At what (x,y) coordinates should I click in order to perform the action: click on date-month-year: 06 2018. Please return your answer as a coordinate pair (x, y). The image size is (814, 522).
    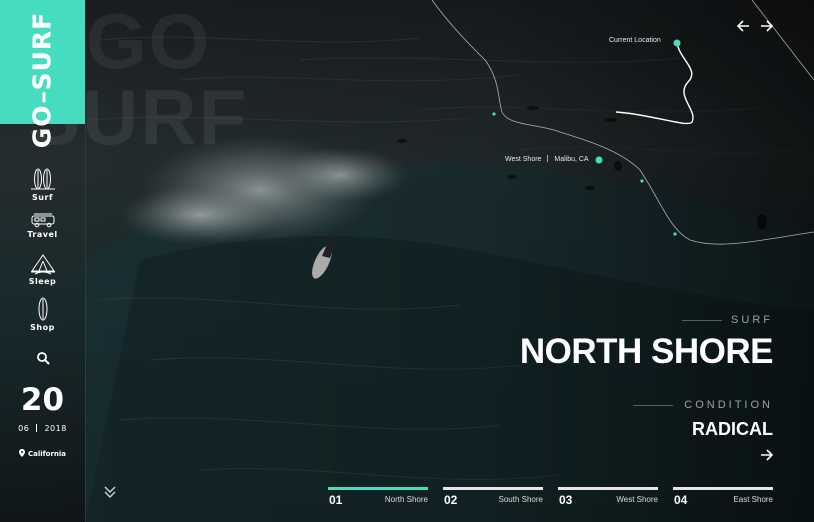
    Looking at the image, I should click on (42, 428).